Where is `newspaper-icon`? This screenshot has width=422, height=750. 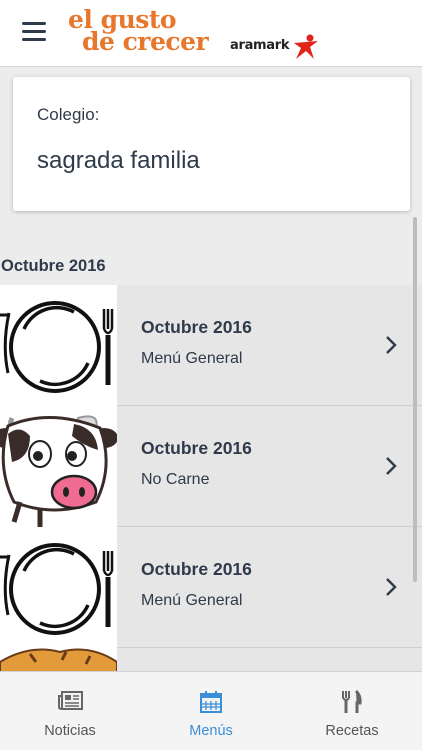 newspaper-icon is located at coordinates (70, 700).